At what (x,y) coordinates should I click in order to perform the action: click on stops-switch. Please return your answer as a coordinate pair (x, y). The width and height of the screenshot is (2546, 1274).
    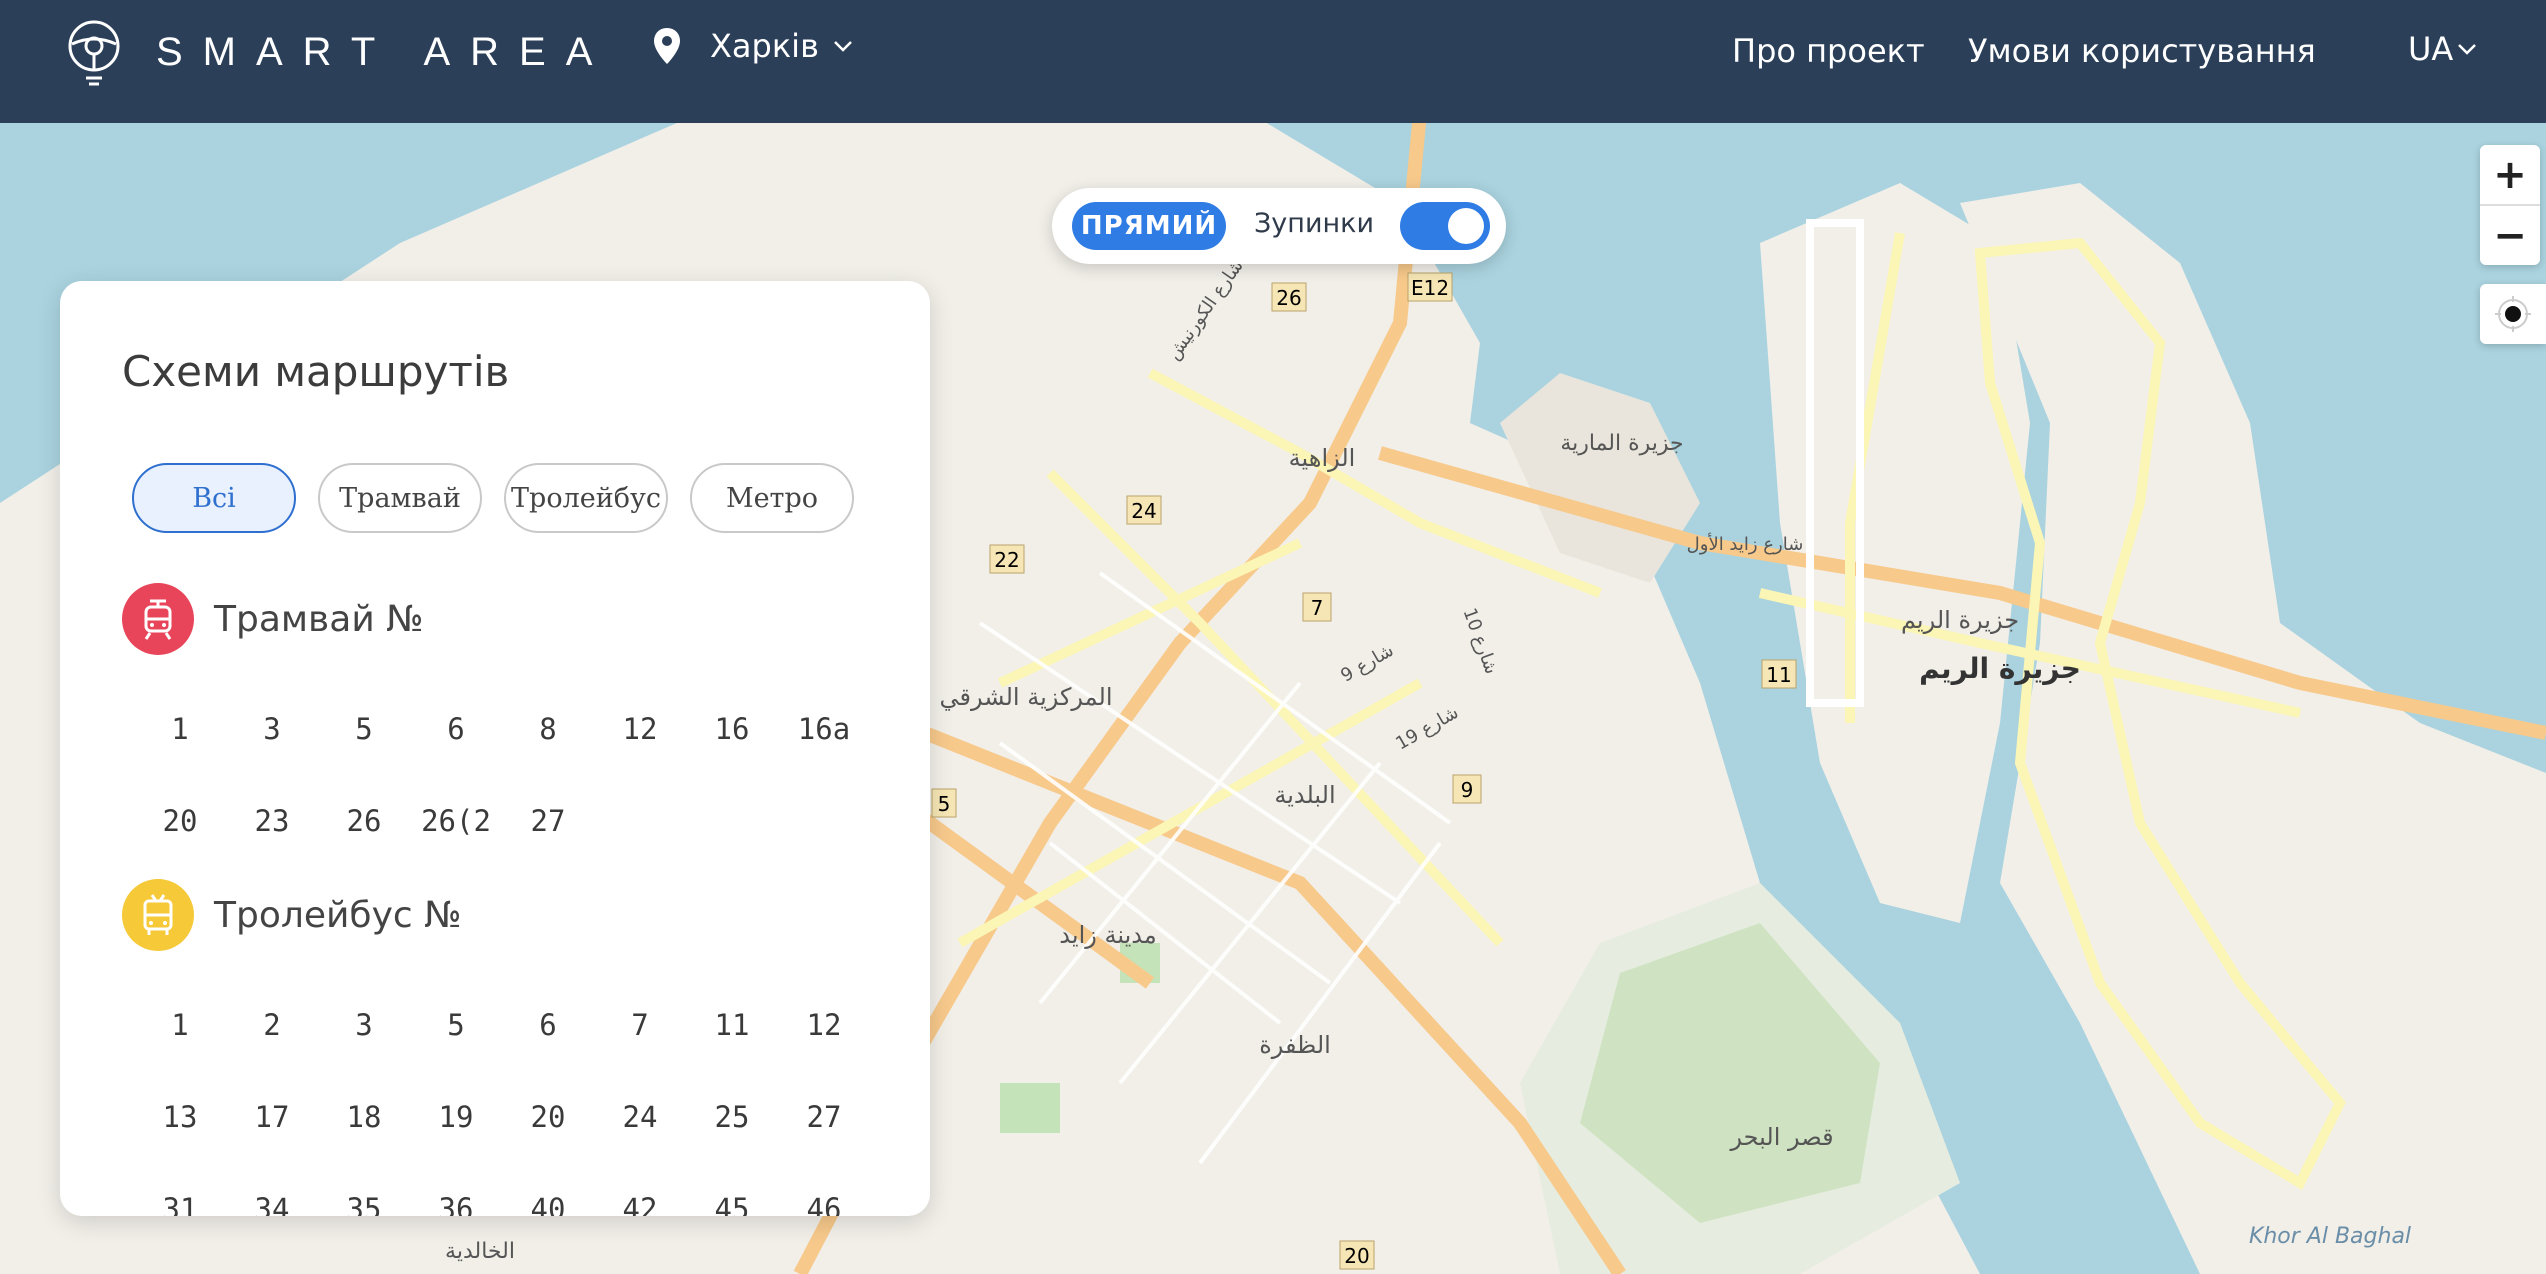
    Looking at the image, I should click on (1445, 226).